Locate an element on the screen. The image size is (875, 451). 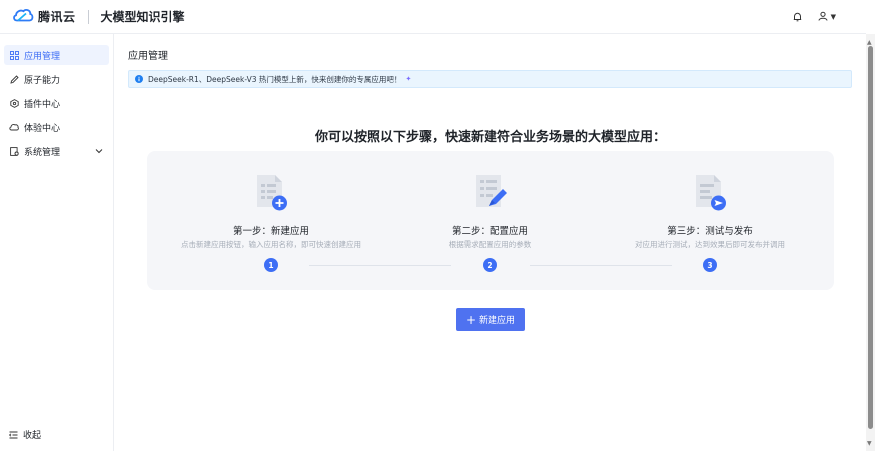
collapse-icon is located at coordinates (13, 435).